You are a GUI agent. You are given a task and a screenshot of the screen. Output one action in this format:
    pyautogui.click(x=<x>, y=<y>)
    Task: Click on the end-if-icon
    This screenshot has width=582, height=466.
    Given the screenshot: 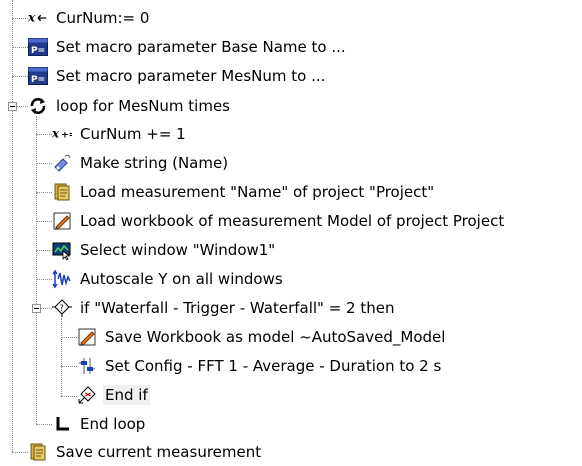 What is the action you would take?
    pyautogui.click(x=87, y=395)
    